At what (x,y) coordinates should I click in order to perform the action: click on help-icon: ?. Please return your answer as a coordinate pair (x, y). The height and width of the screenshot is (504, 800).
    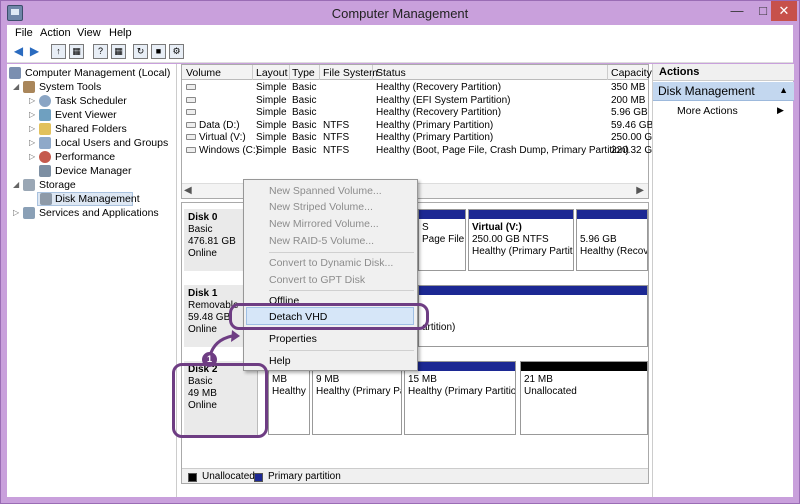
    Looking at the image, I should click on (100, 51).